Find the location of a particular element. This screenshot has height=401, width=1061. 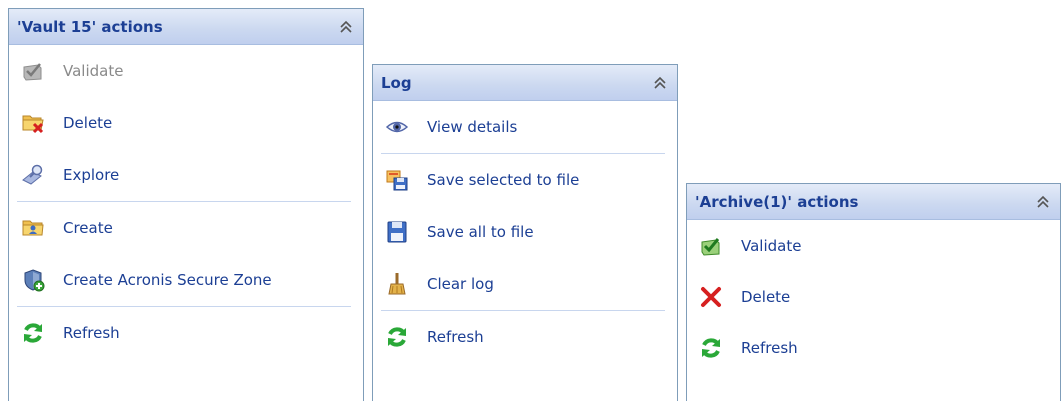

create-label: Create is located at coordinates (88, 228).